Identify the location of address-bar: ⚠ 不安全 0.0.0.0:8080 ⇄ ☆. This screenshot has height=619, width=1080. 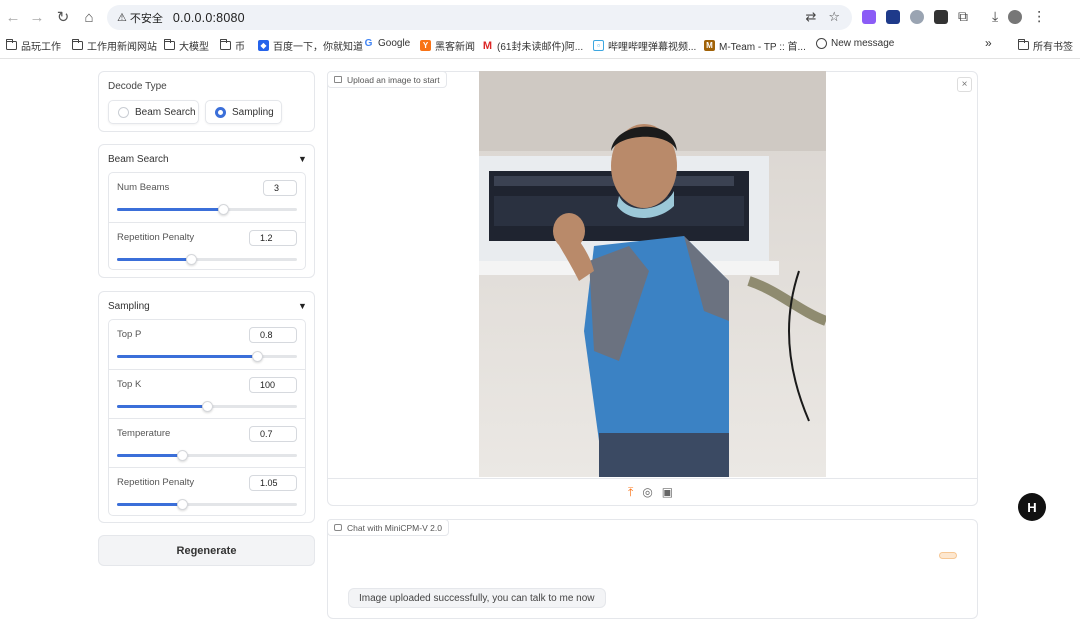
(479, 17).